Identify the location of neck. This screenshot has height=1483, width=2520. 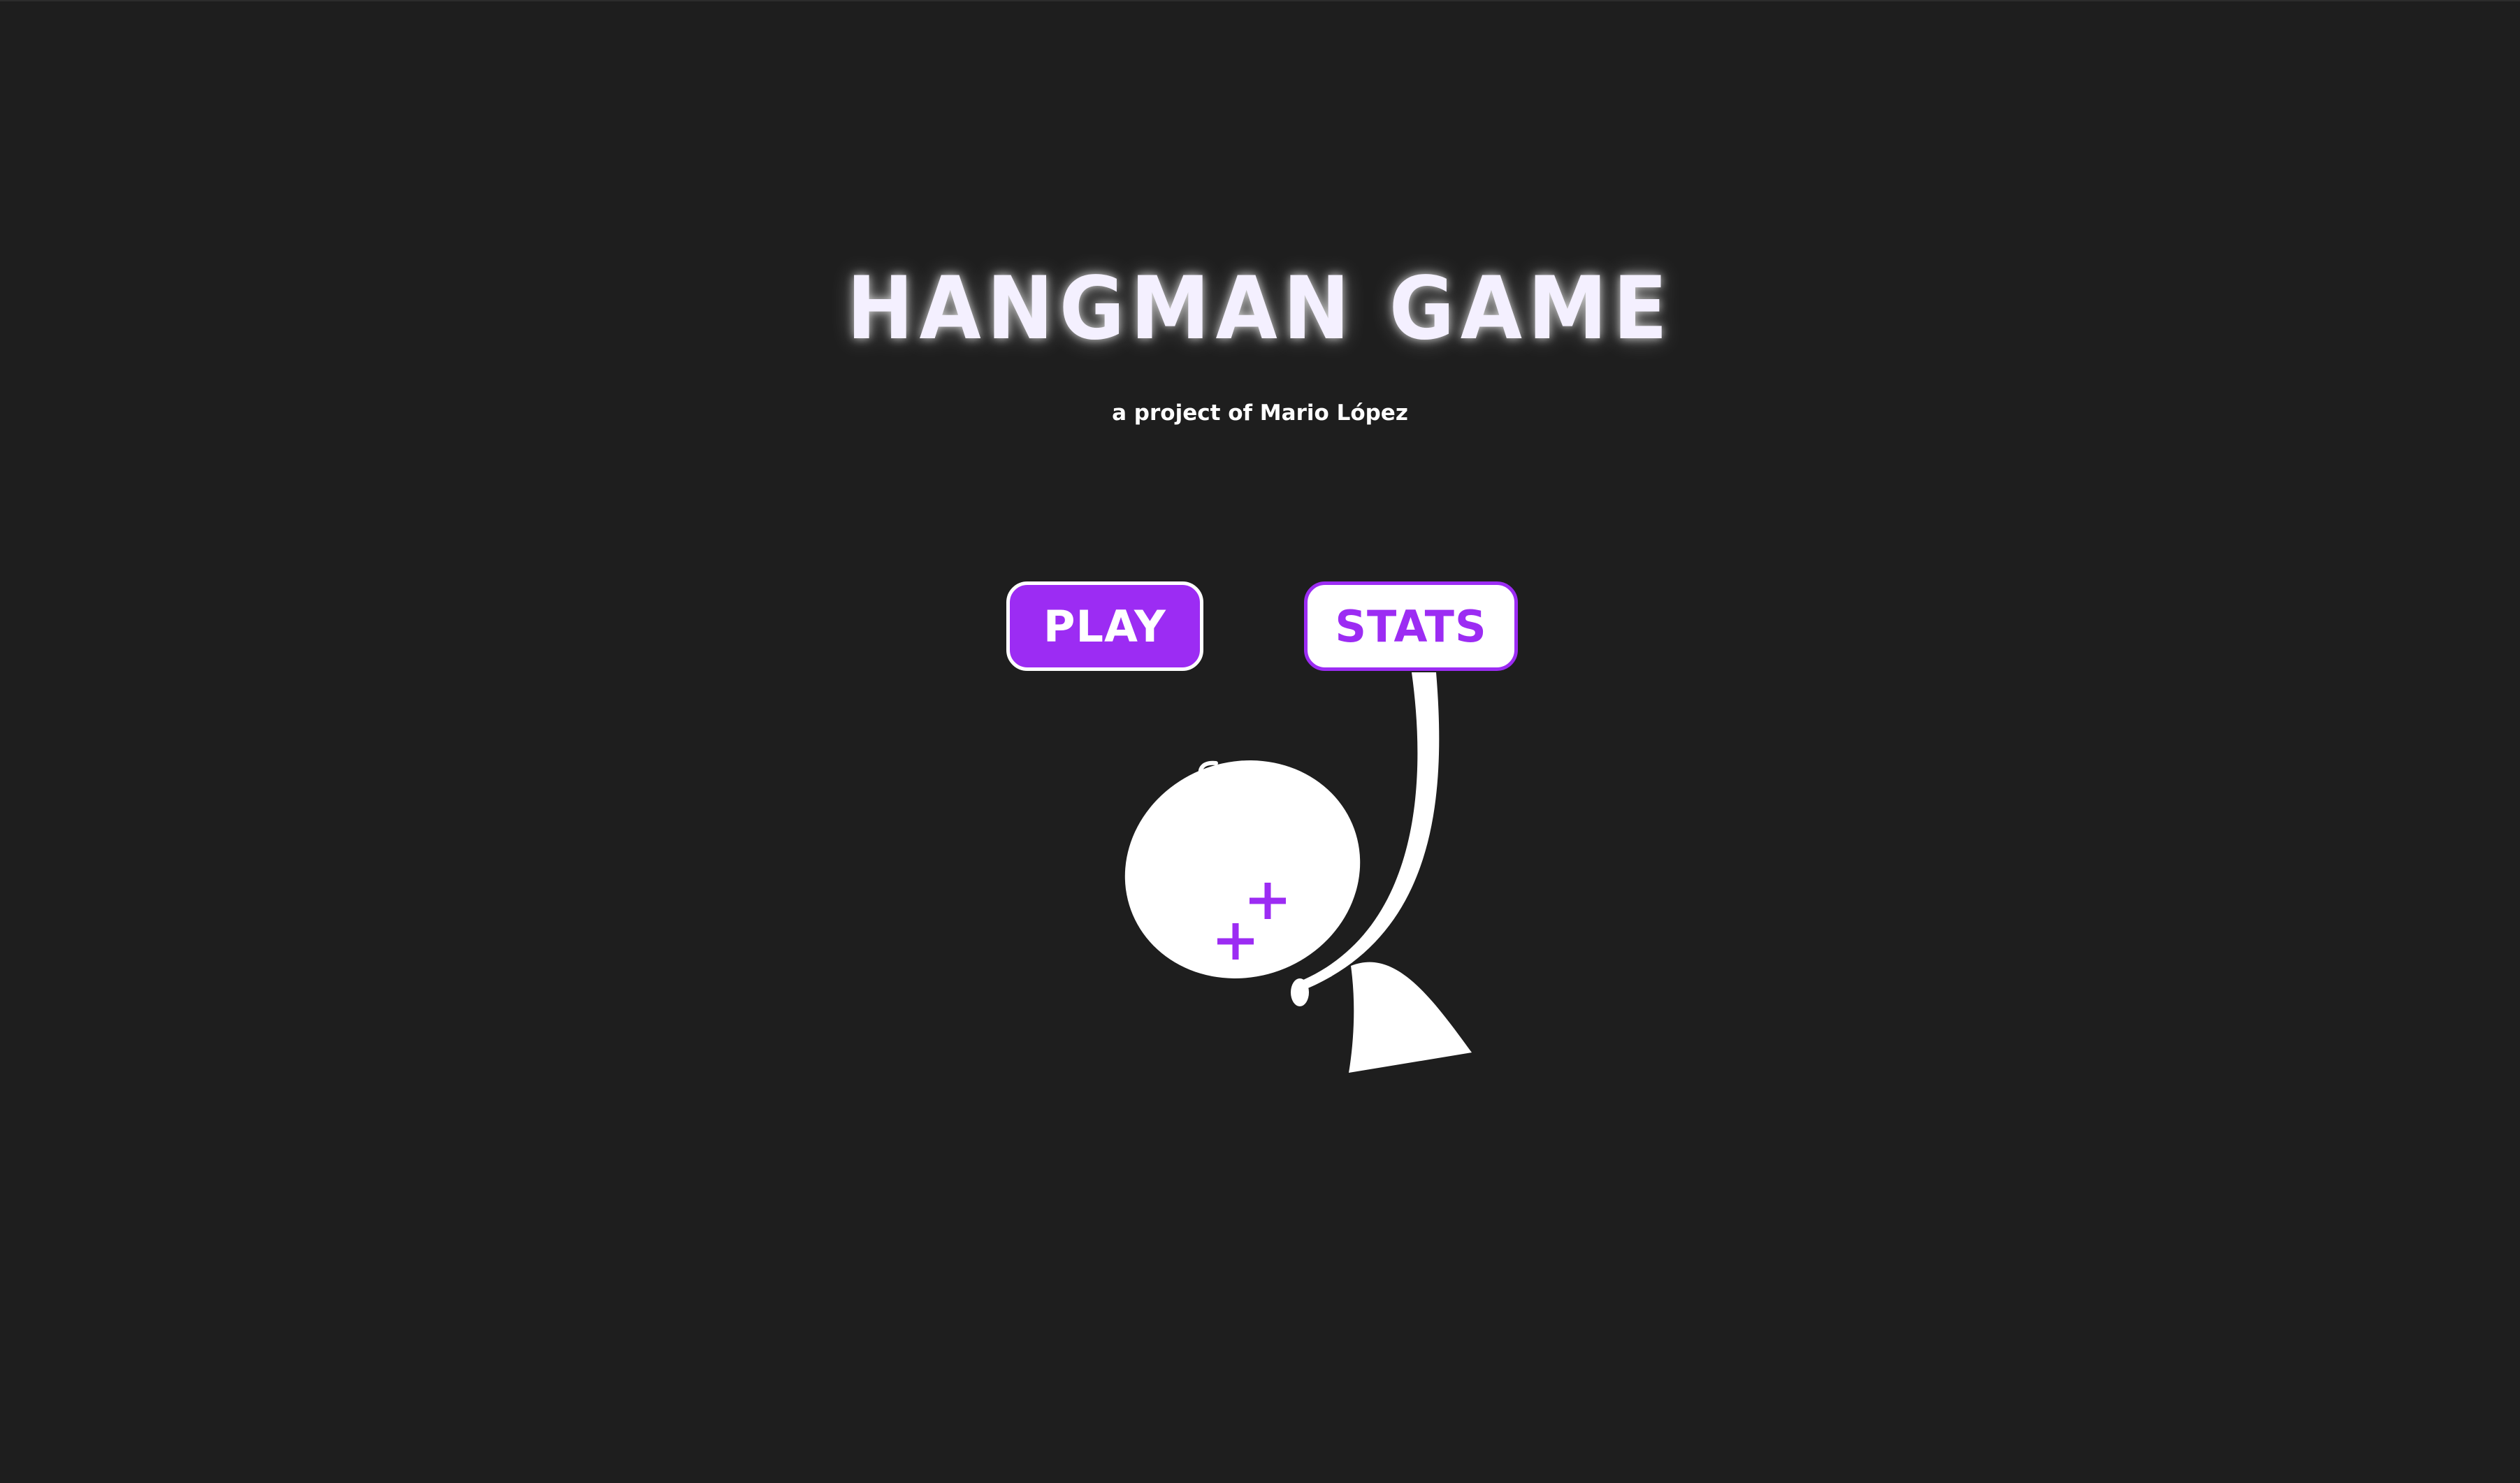
(1410, 1017).